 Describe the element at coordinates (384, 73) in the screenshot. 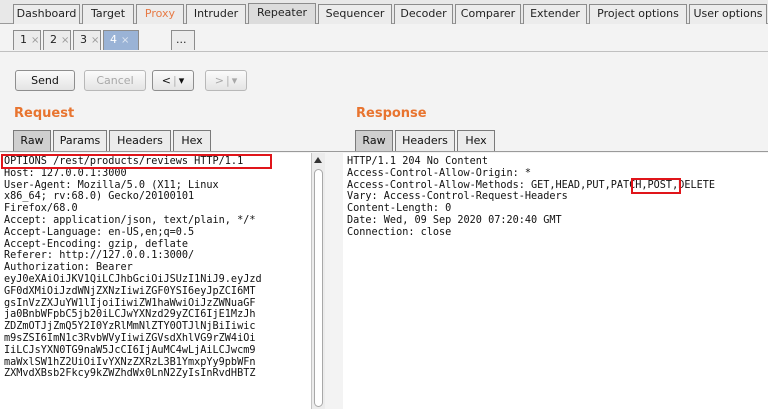

I see `toolbar: Send Cancel < | ▾ > | ▾` at that location.